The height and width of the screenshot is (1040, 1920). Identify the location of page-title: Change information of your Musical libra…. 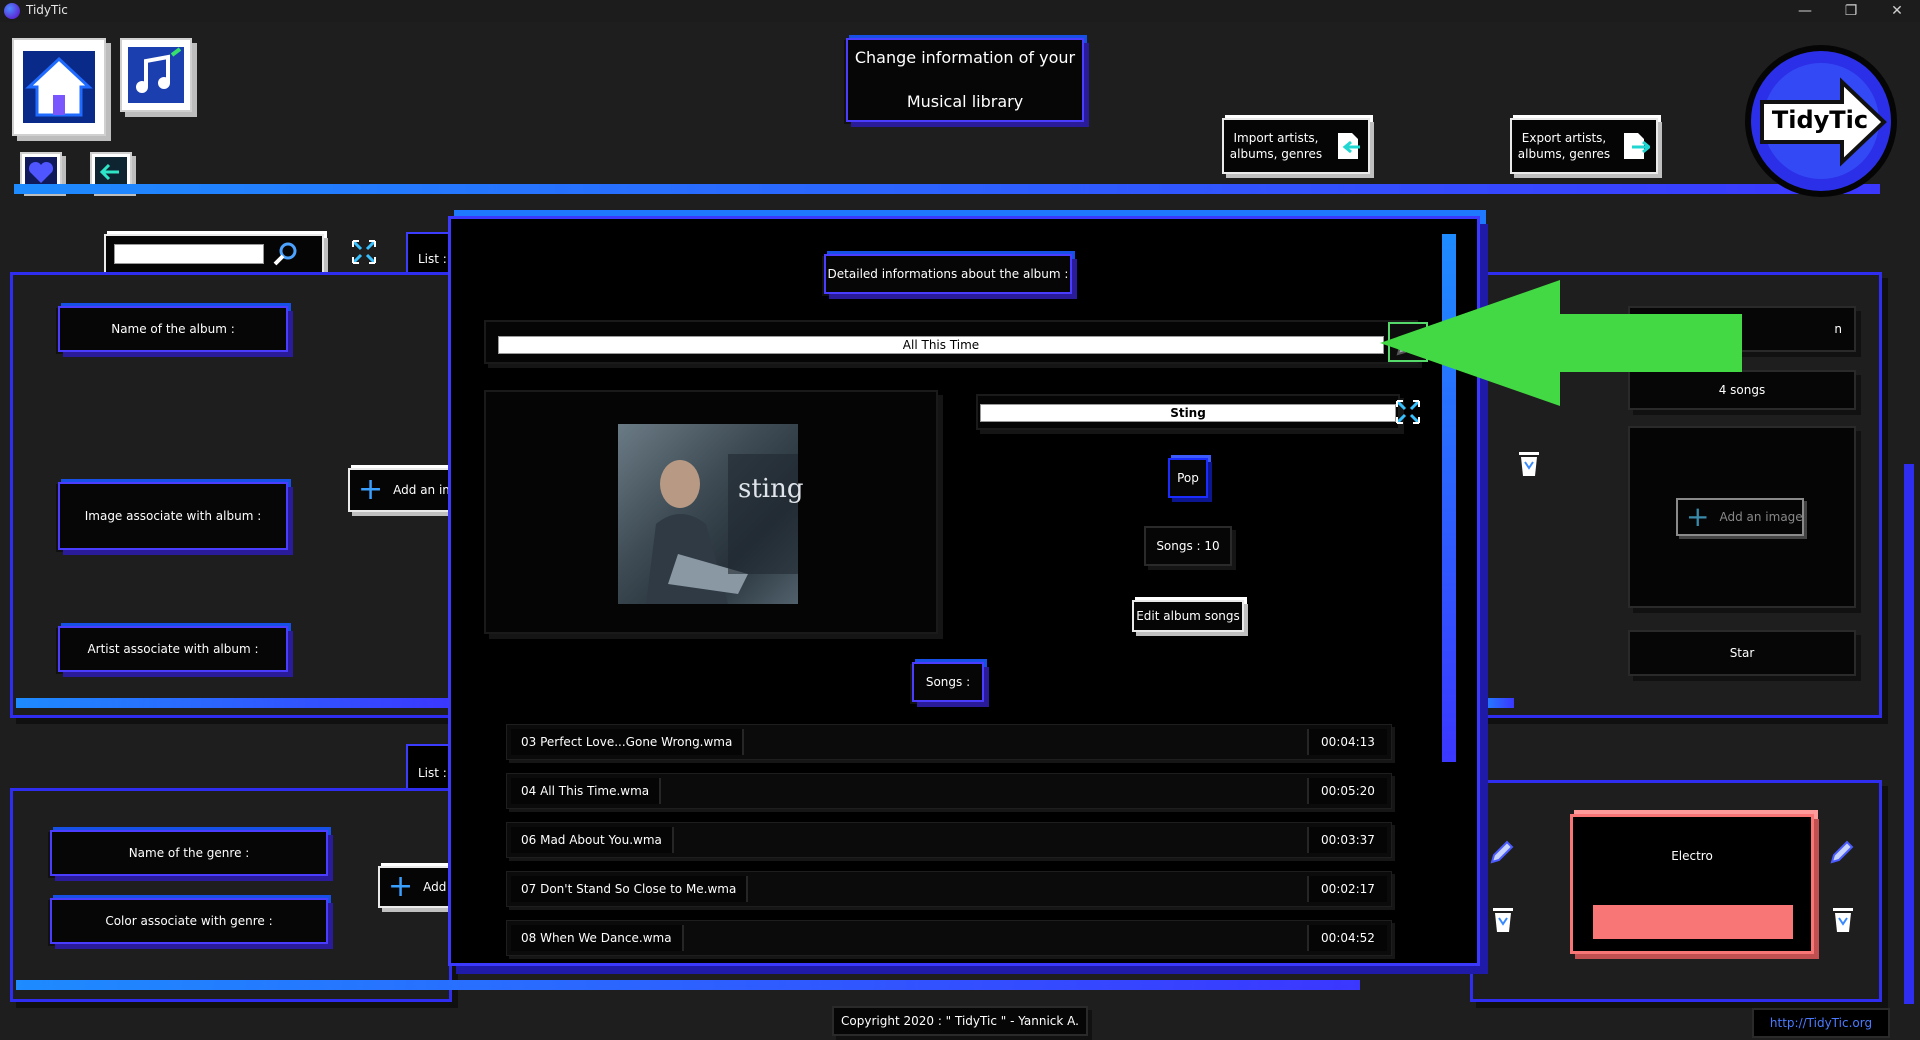
(965, 80).